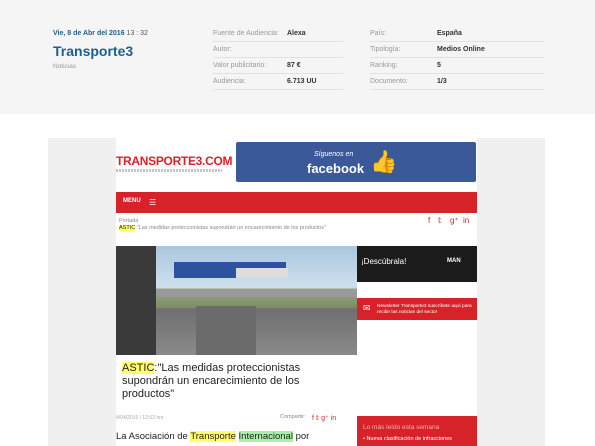 This screenshot has height=446, width=595. Describe the element at coordinates (461, 49) in the screenshot. I see `meta-value: Medios Online` at that location.